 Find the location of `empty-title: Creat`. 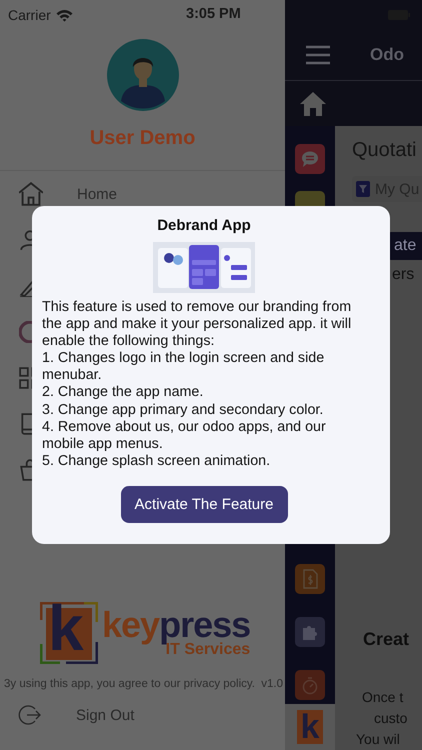

empty-title: Creat is located at coordinates (386, 639).